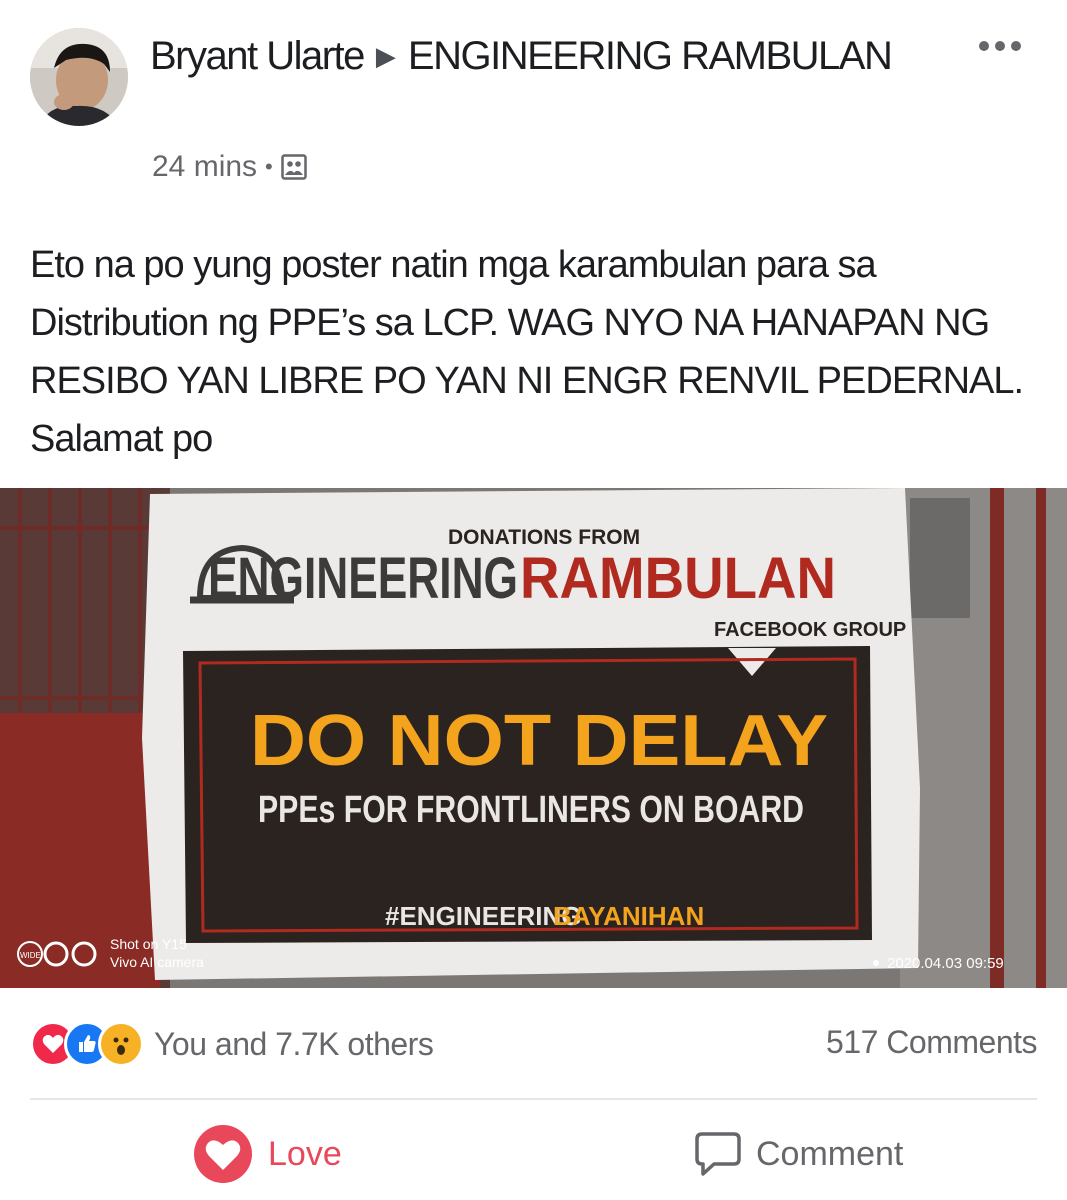 The width and height of the screenshot is (1067, 1200). What do you see at coordinates (650, 56) in the screenshot?
I see `group-name: ENGINEERING RAMBULAN` at bounding box center [650, 56].